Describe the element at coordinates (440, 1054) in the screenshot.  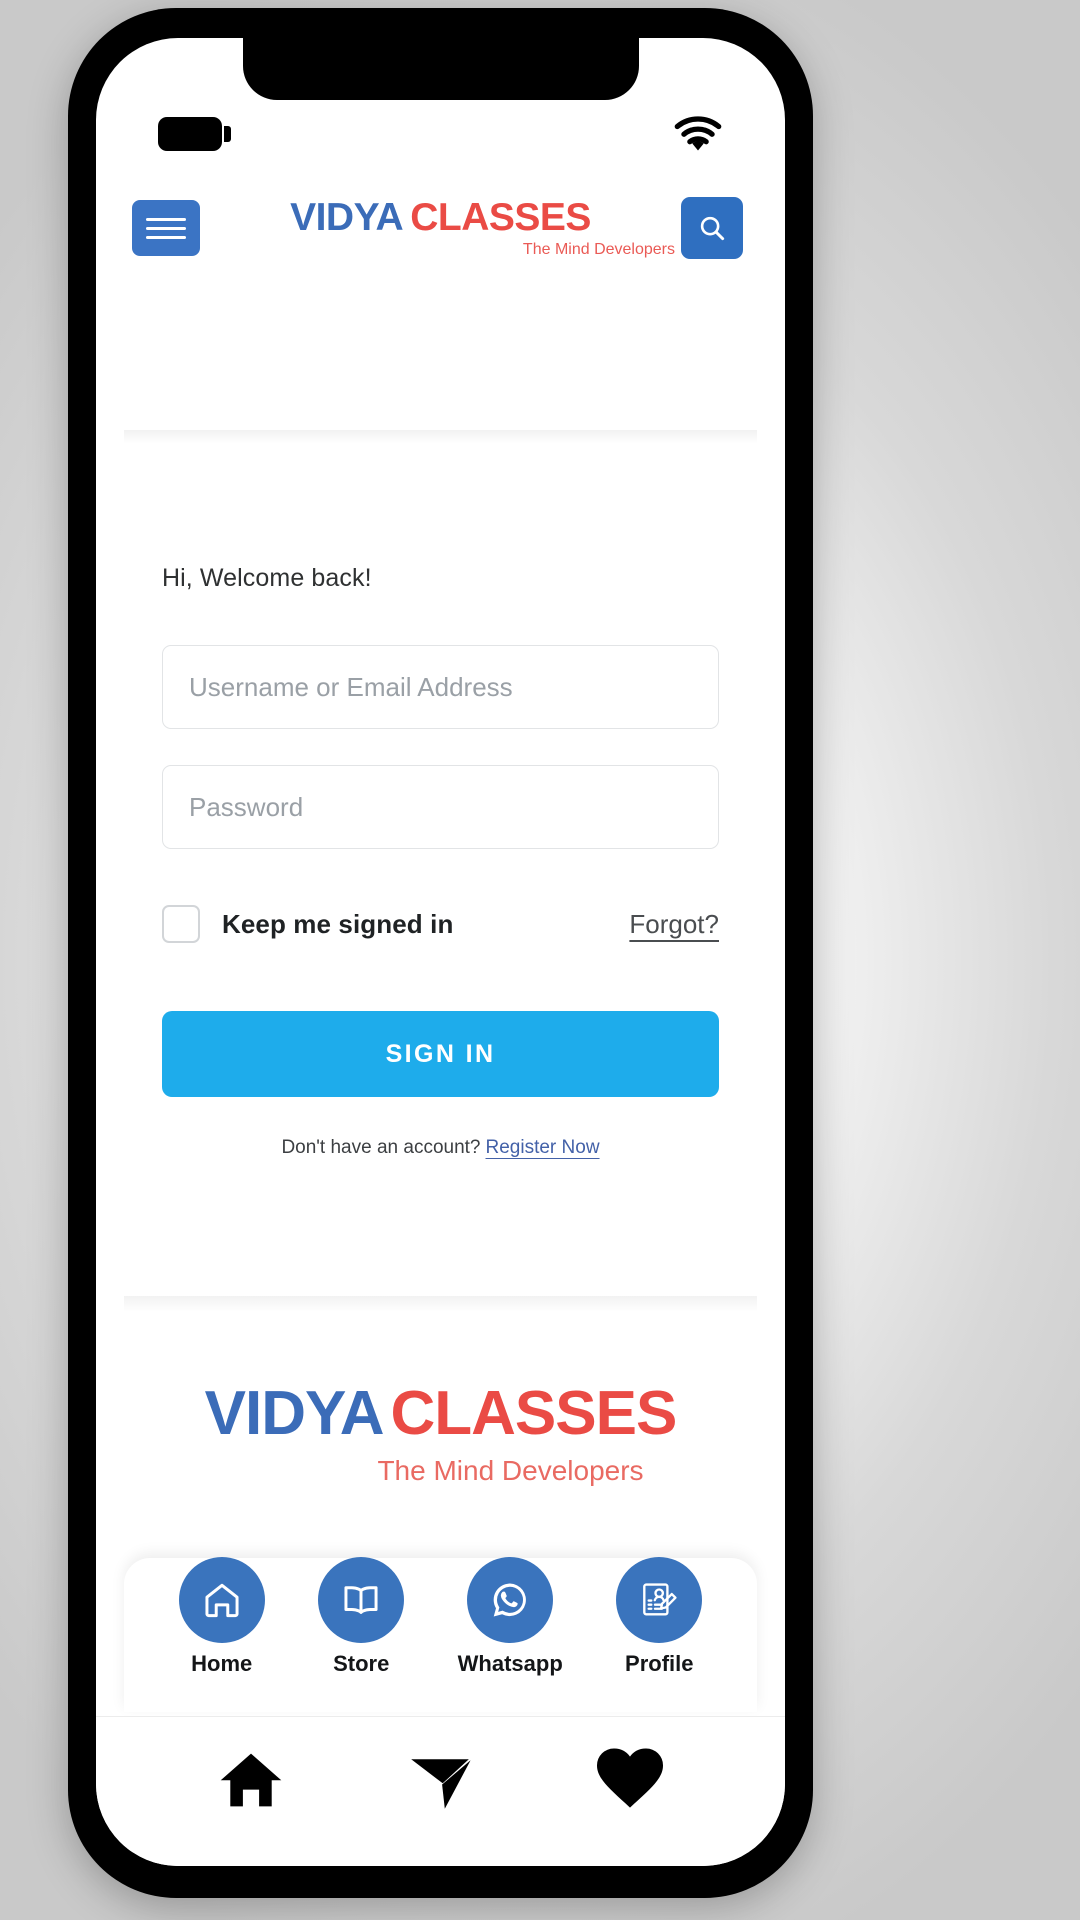
I see `sign-in-button: SIGN IN` at that location.